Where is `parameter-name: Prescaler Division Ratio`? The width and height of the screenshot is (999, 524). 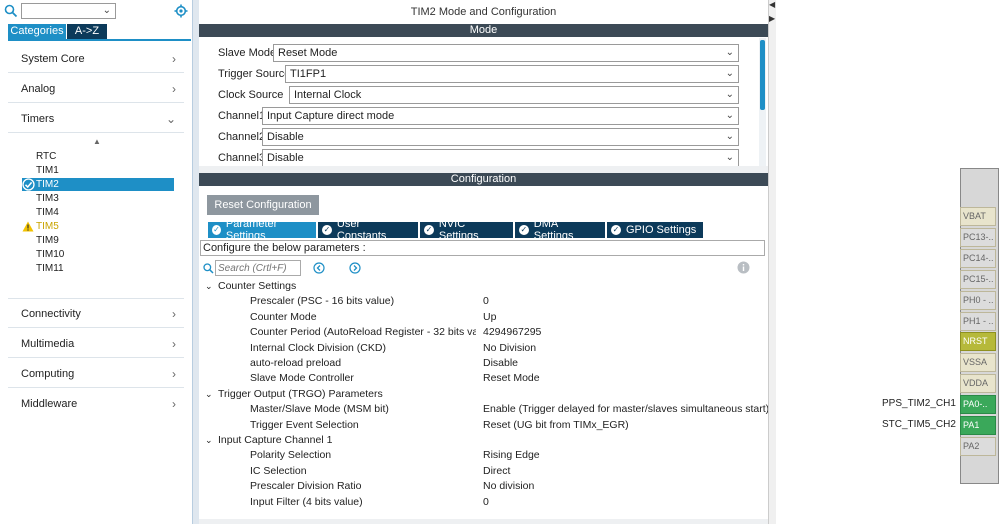 parameter-name: Prescaler Division Ratio is located at coordinates (363, 486).